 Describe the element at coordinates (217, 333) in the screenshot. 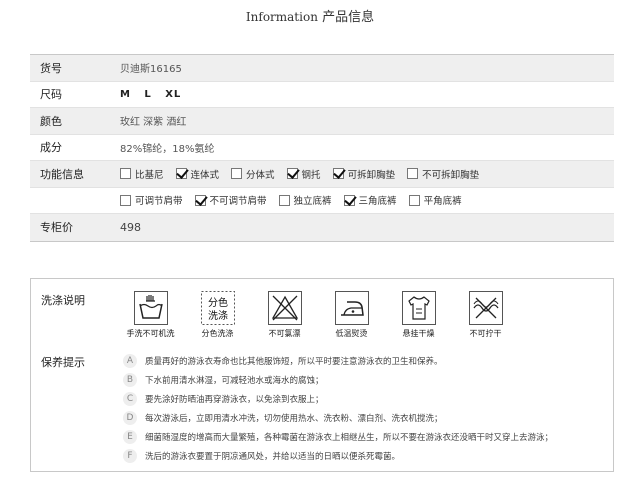

I see `wash-icon-label: 分色洗涤` at that location.